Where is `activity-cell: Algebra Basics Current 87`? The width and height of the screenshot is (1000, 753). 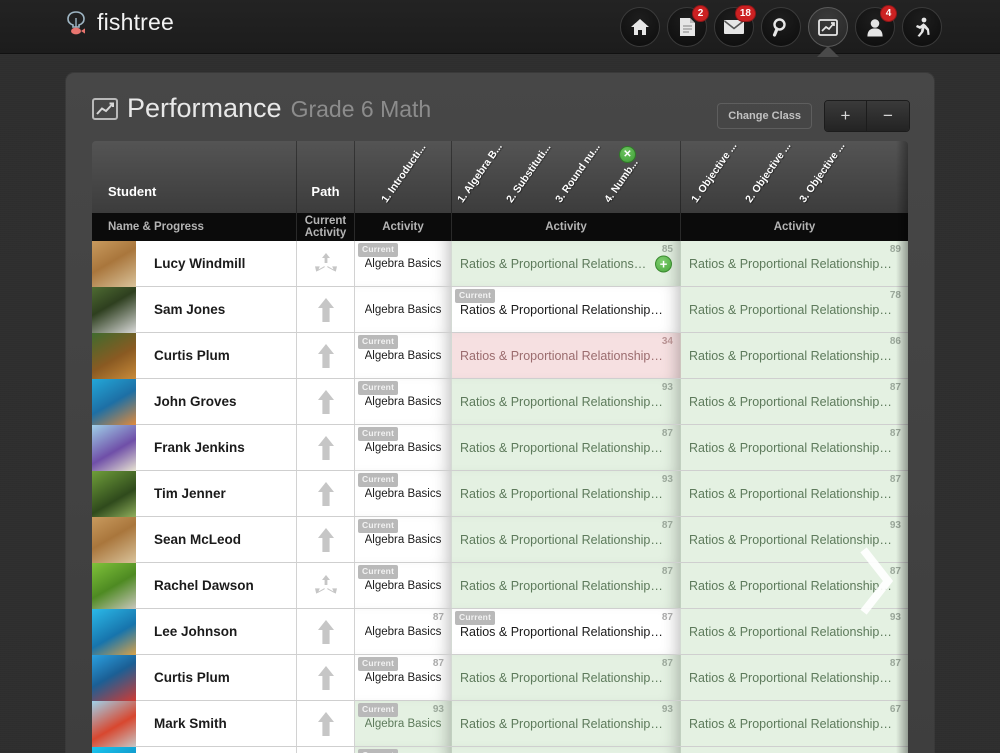
activity-cell: Algebra Basics Current 87 is located at coordinates (403, 677).